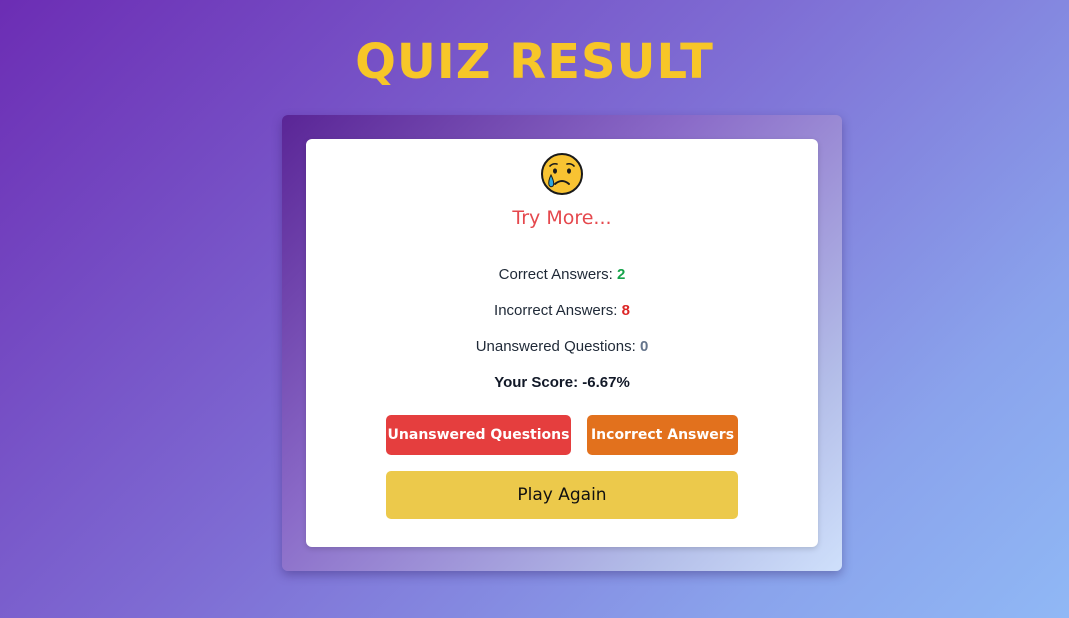 This screenshot has height=618, width=1069. Describe the element at coordinates (558, 310) in the screenshot. I see `incorrect-answers-label: Incorrect Answers:` at that location.